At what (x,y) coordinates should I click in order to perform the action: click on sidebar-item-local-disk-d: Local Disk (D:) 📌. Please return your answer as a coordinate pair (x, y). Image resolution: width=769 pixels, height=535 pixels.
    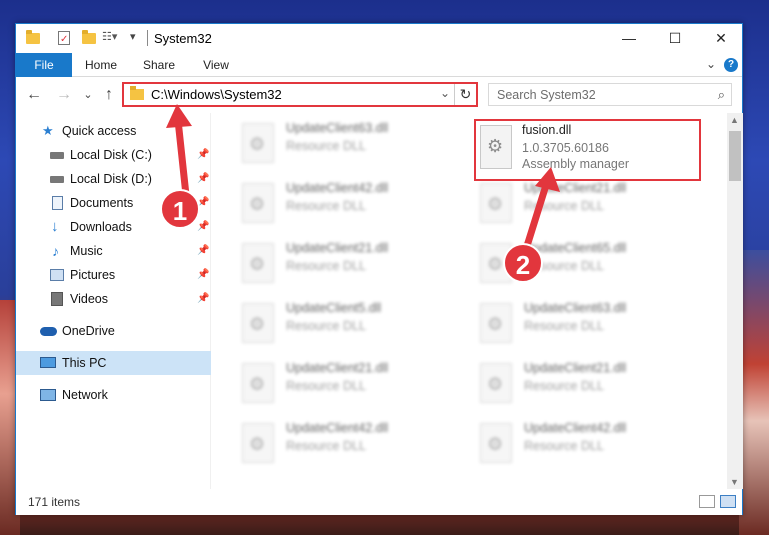
    Looking at the image, I should click on (113, 179).